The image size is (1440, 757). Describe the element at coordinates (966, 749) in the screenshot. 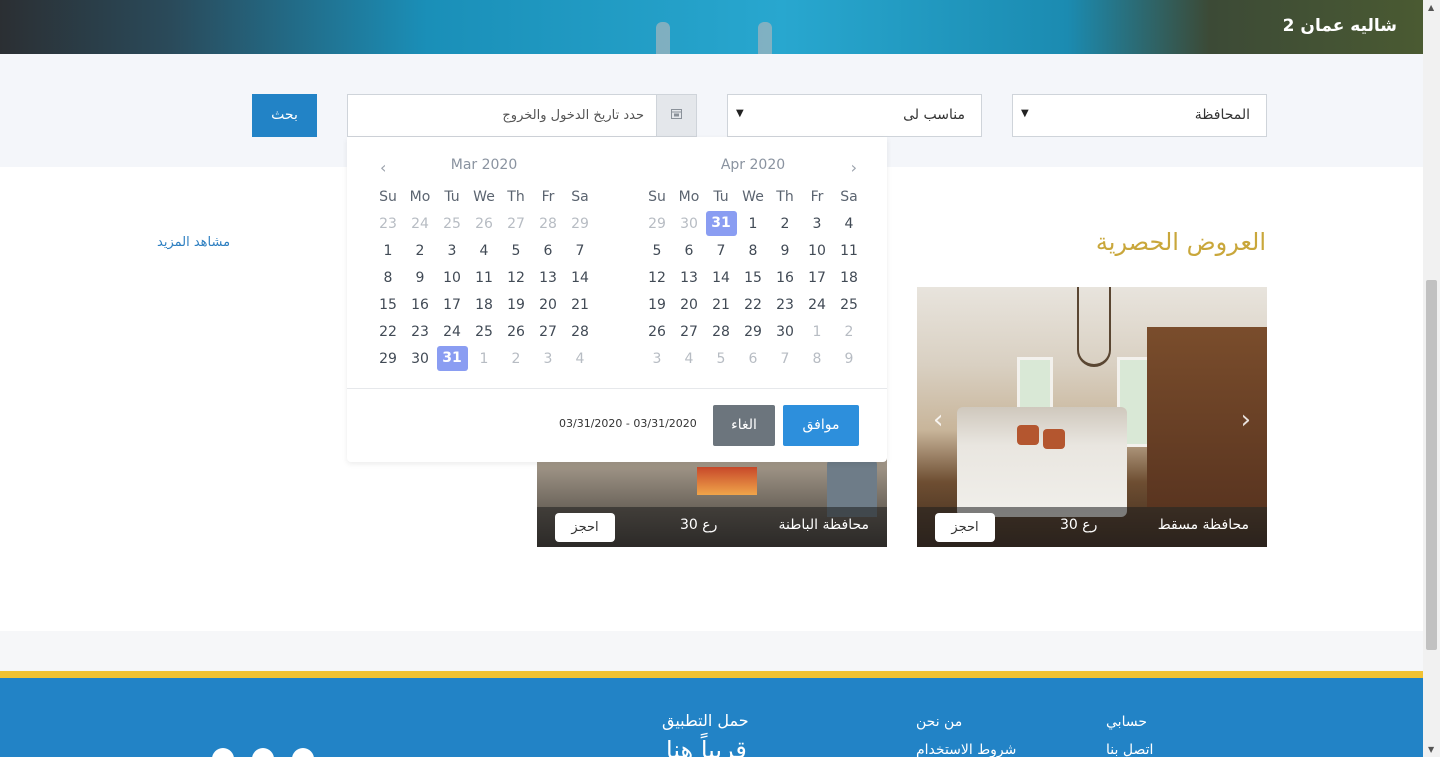

I see `footer-link-terms: شروط الاستخدام` at that location.